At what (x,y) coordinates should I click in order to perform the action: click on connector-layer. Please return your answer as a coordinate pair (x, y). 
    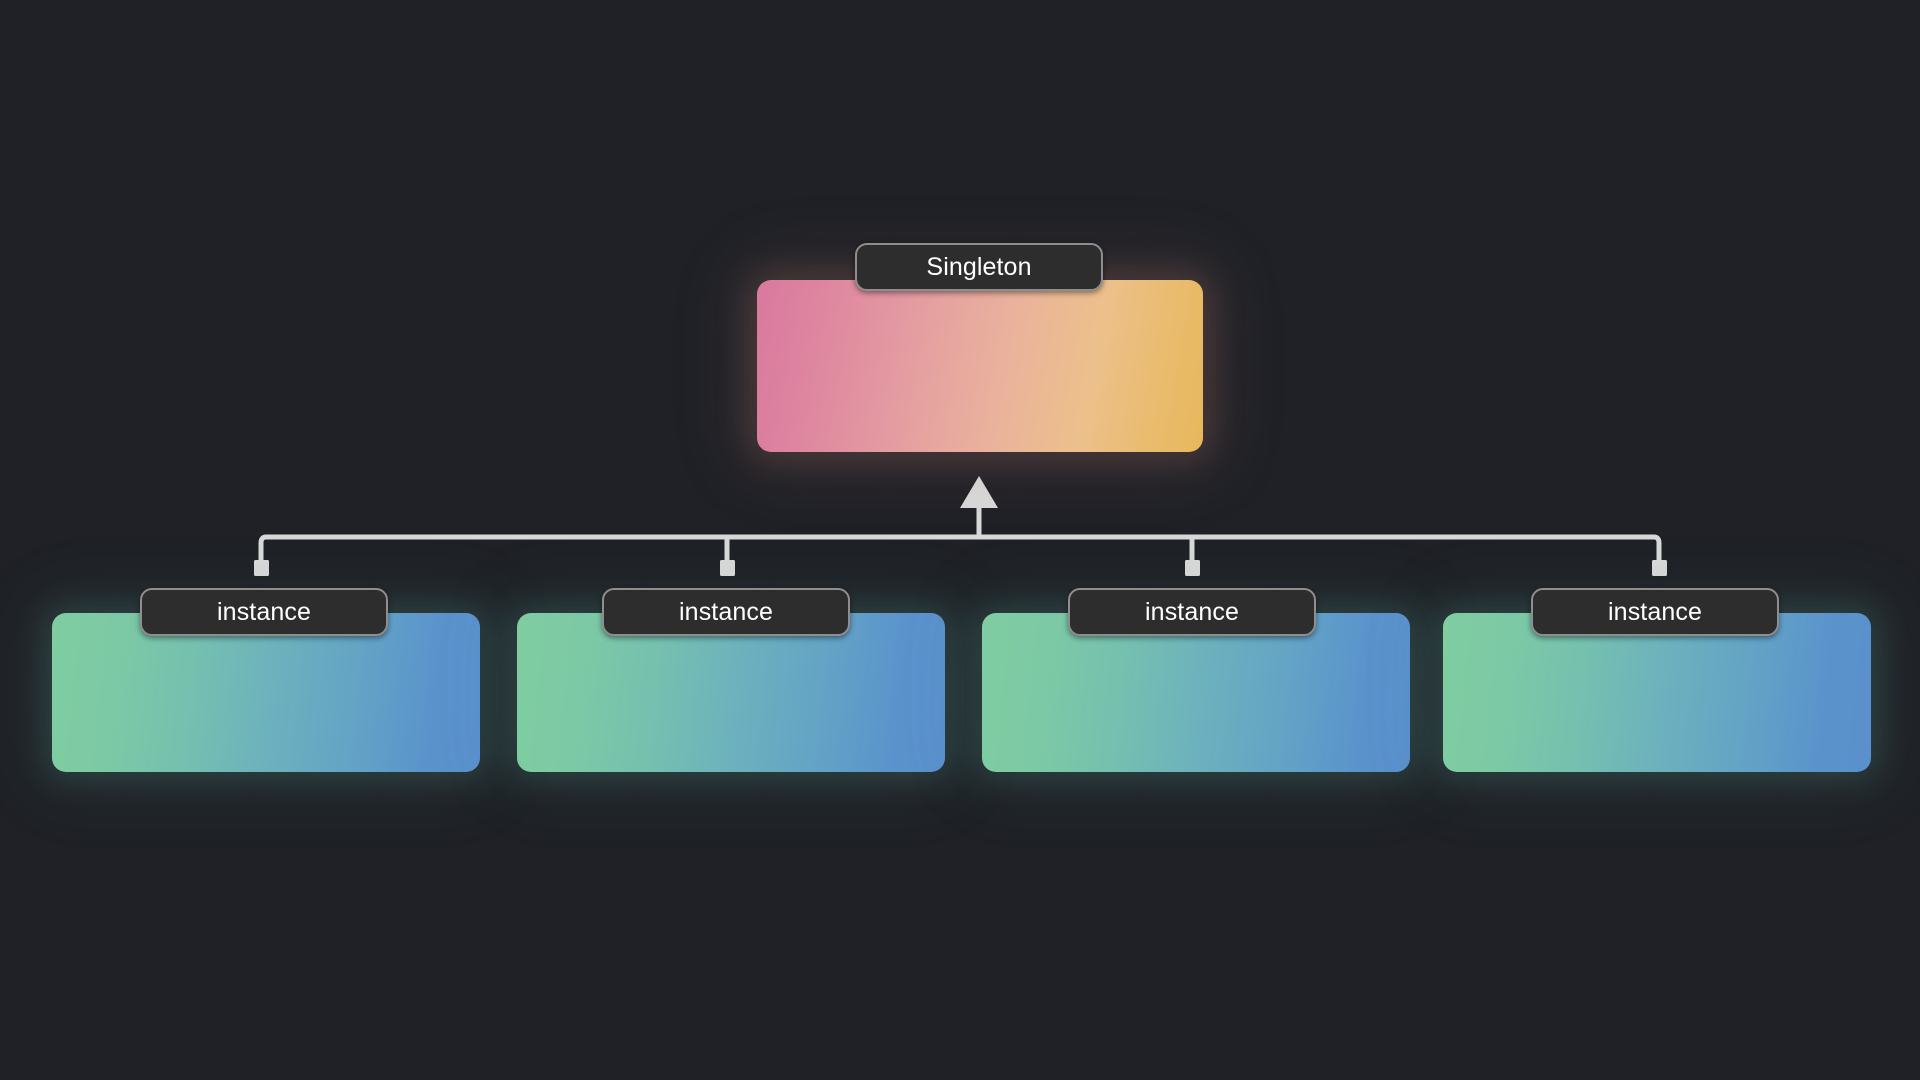
    Looking at the image, I should click on (960, 526).